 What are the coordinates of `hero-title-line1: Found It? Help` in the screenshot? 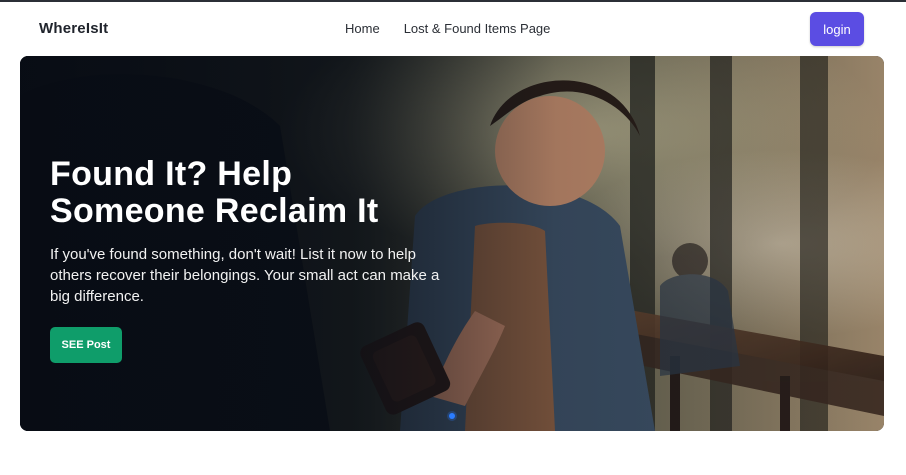 It's located at (171, 174).